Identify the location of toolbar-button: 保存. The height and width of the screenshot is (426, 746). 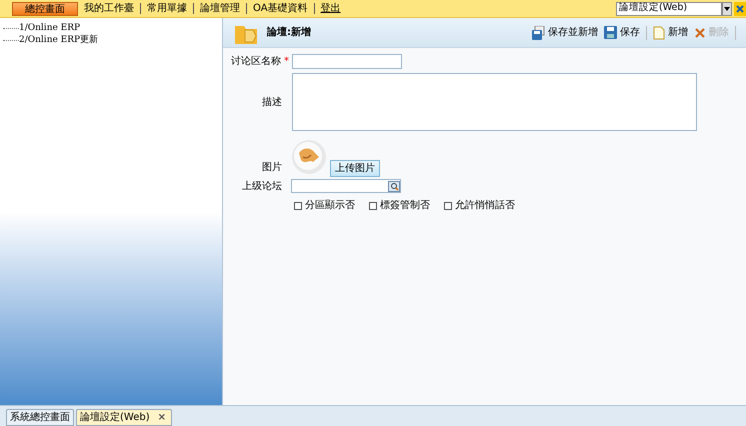
(622, 32).